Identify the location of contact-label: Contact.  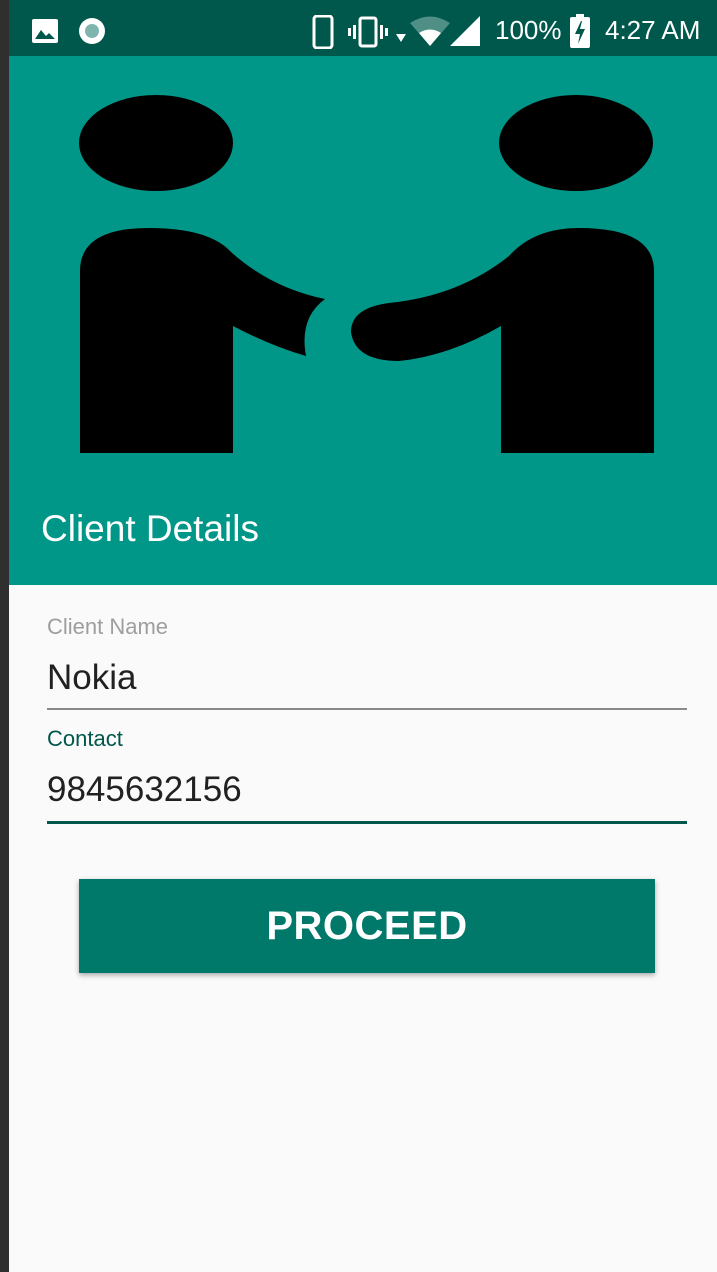
(85, 738).